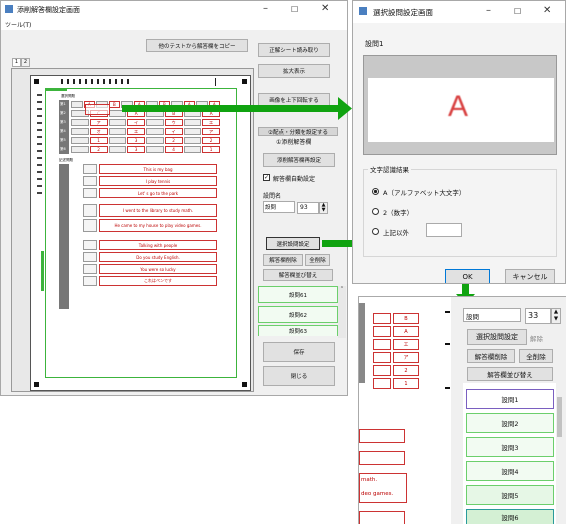  I want to click on delete-answer-button: 解答欄削除, so click(283, 260).